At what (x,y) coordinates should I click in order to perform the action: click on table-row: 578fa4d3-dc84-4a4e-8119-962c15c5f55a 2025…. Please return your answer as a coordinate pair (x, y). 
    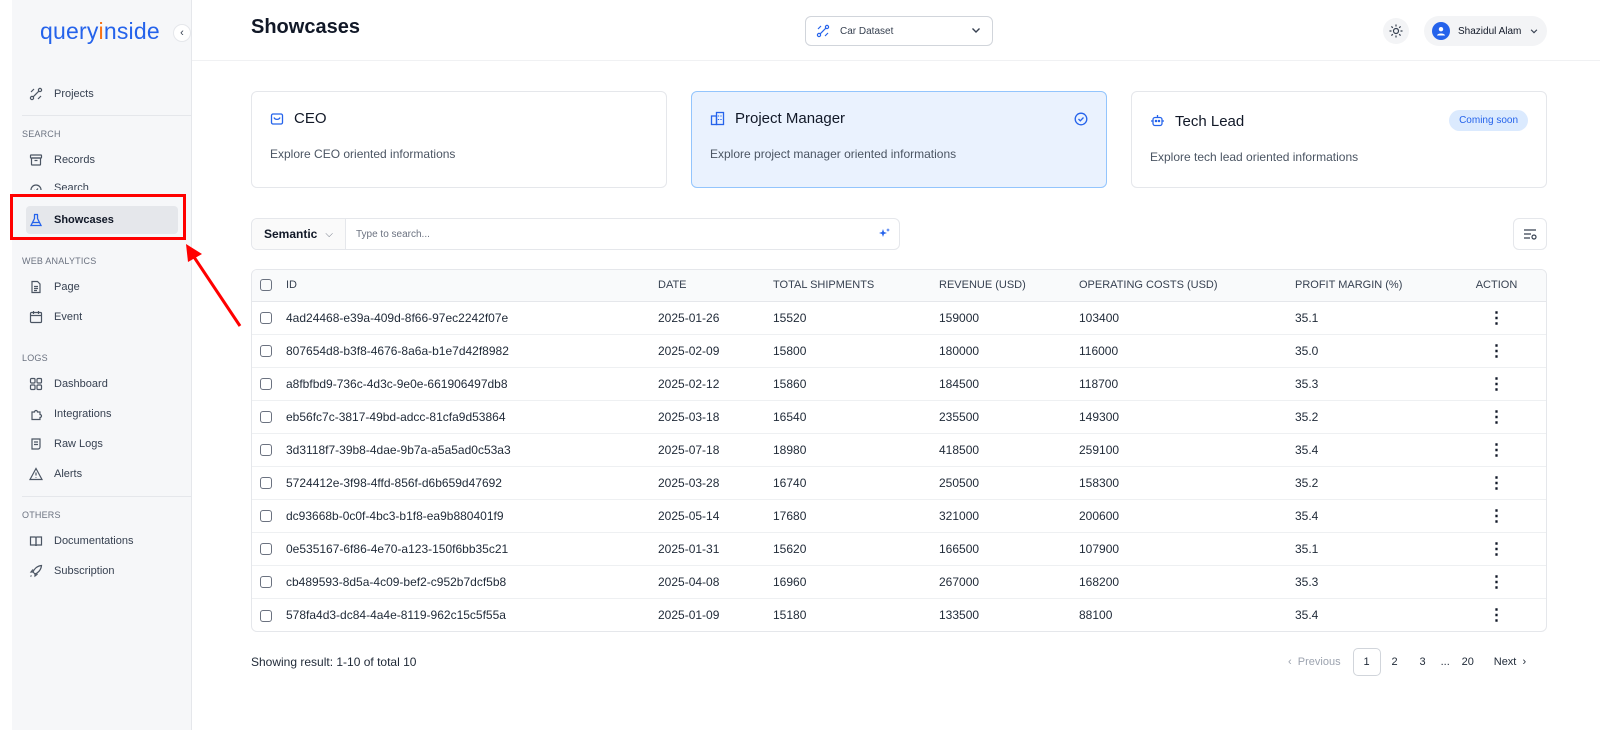
    Looking at the image, I should click on (899, 614).